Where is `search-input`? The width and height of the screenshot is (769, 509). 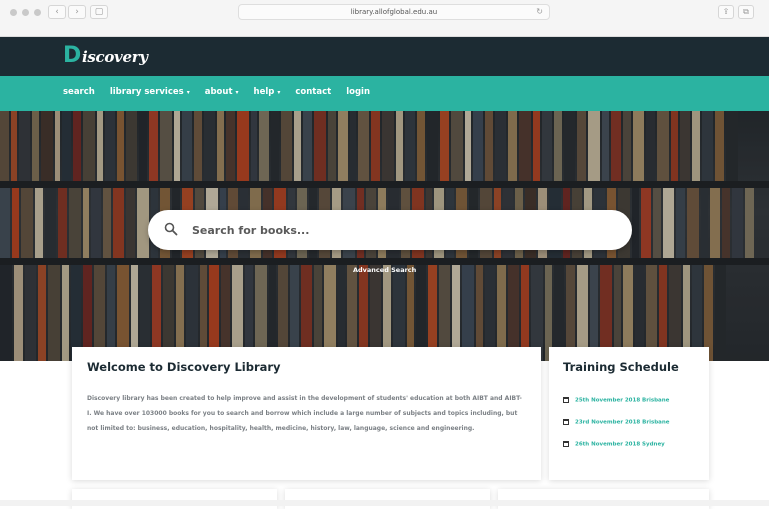
search-input is located at coordinates (400, 230).